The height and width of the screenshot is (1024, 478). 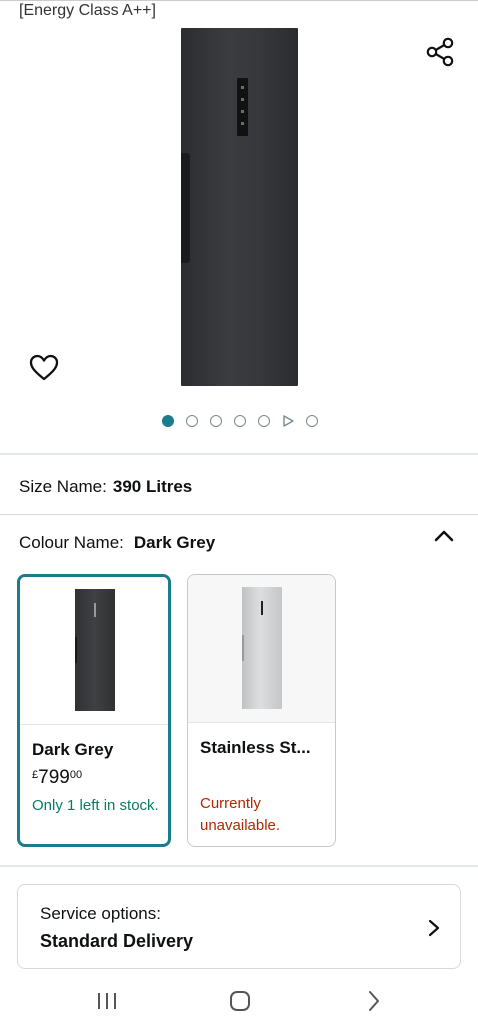 What do you see at coordinates (185, 208) in the screenshot?
I see `fridge-handle` at bounding box center [185, 208].